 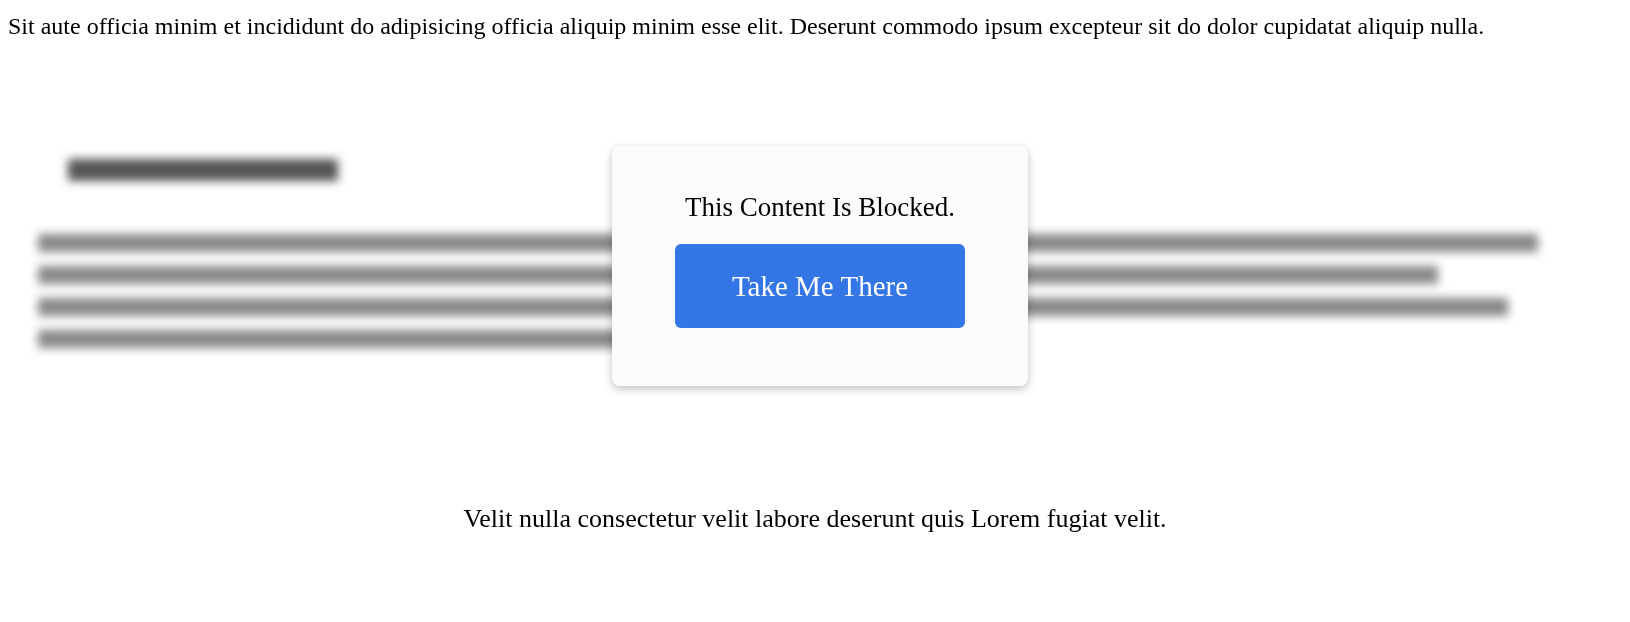 What do you see at coordinates (820, 207) in the screenshot?
I see `blocked-message: This Content Is Blocked.` at bounding box center [820, 207].